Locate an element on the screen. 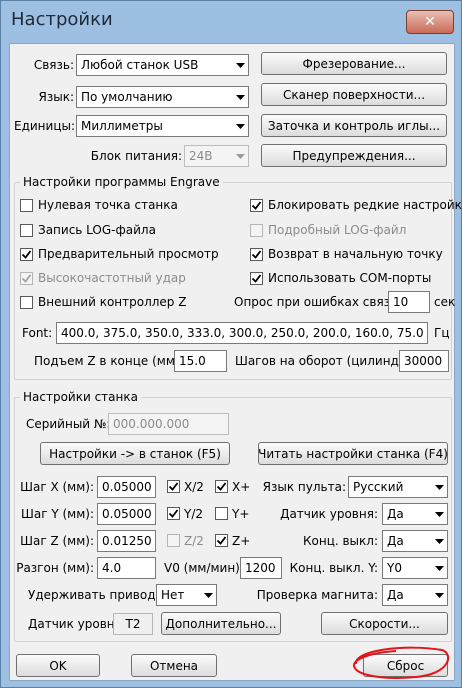 Image resolution: width=462 pixels, height=688 pixels. power-label: Блок питания: is located at coordinates (136, 156).